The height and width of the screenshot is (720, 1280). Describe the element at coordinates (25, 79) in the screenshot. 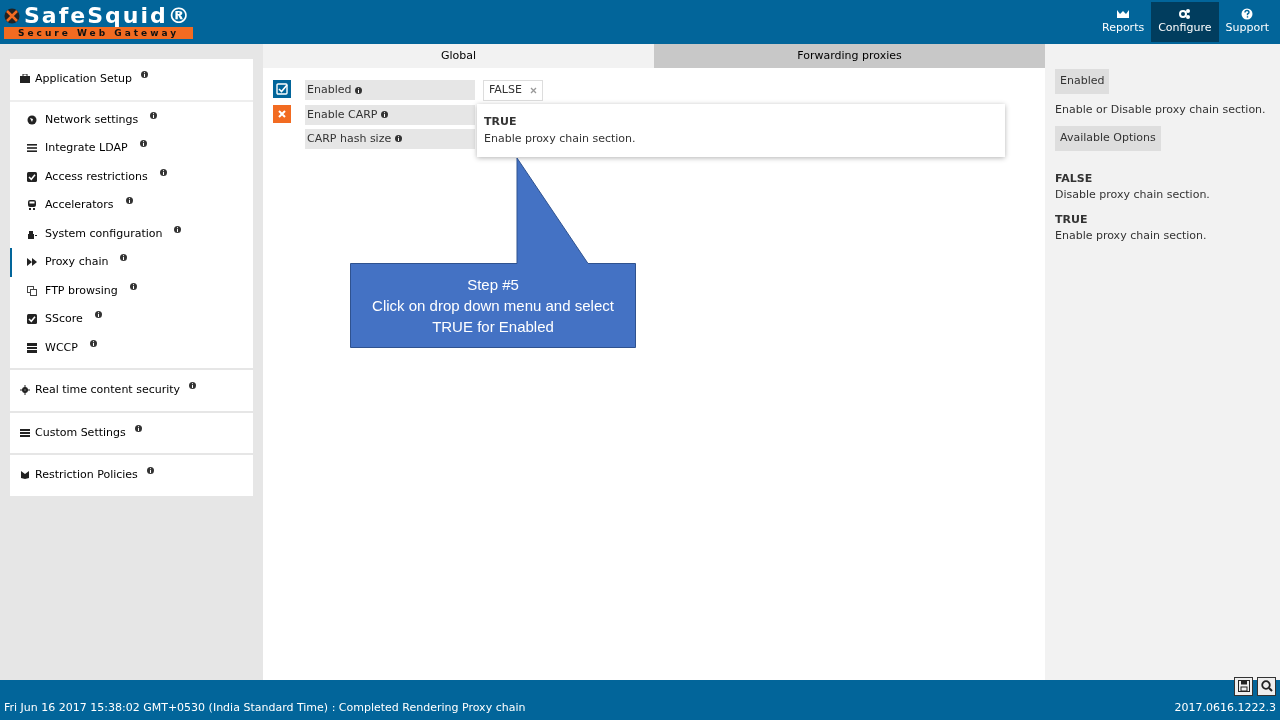

I see `briefcase-icon` at that location.